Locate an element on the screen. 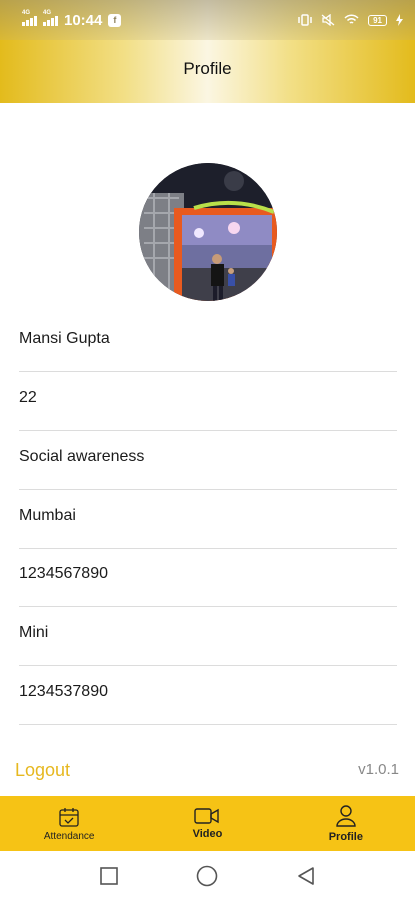  notification-icon: f is located at coordinates (115, 20).